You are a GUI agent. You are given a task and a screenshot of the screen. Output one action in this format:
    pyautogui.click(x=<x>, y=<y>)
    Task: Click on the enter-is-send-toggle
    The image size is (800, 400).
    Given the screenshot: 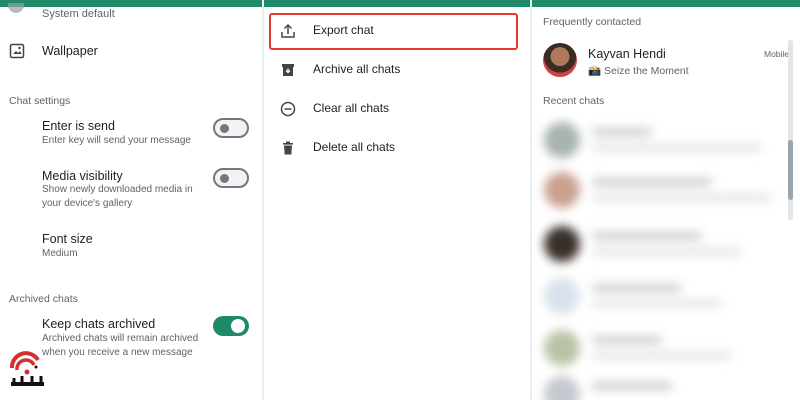 What is the action you would take?
    pyautogui.click(x=231, y=128)
    